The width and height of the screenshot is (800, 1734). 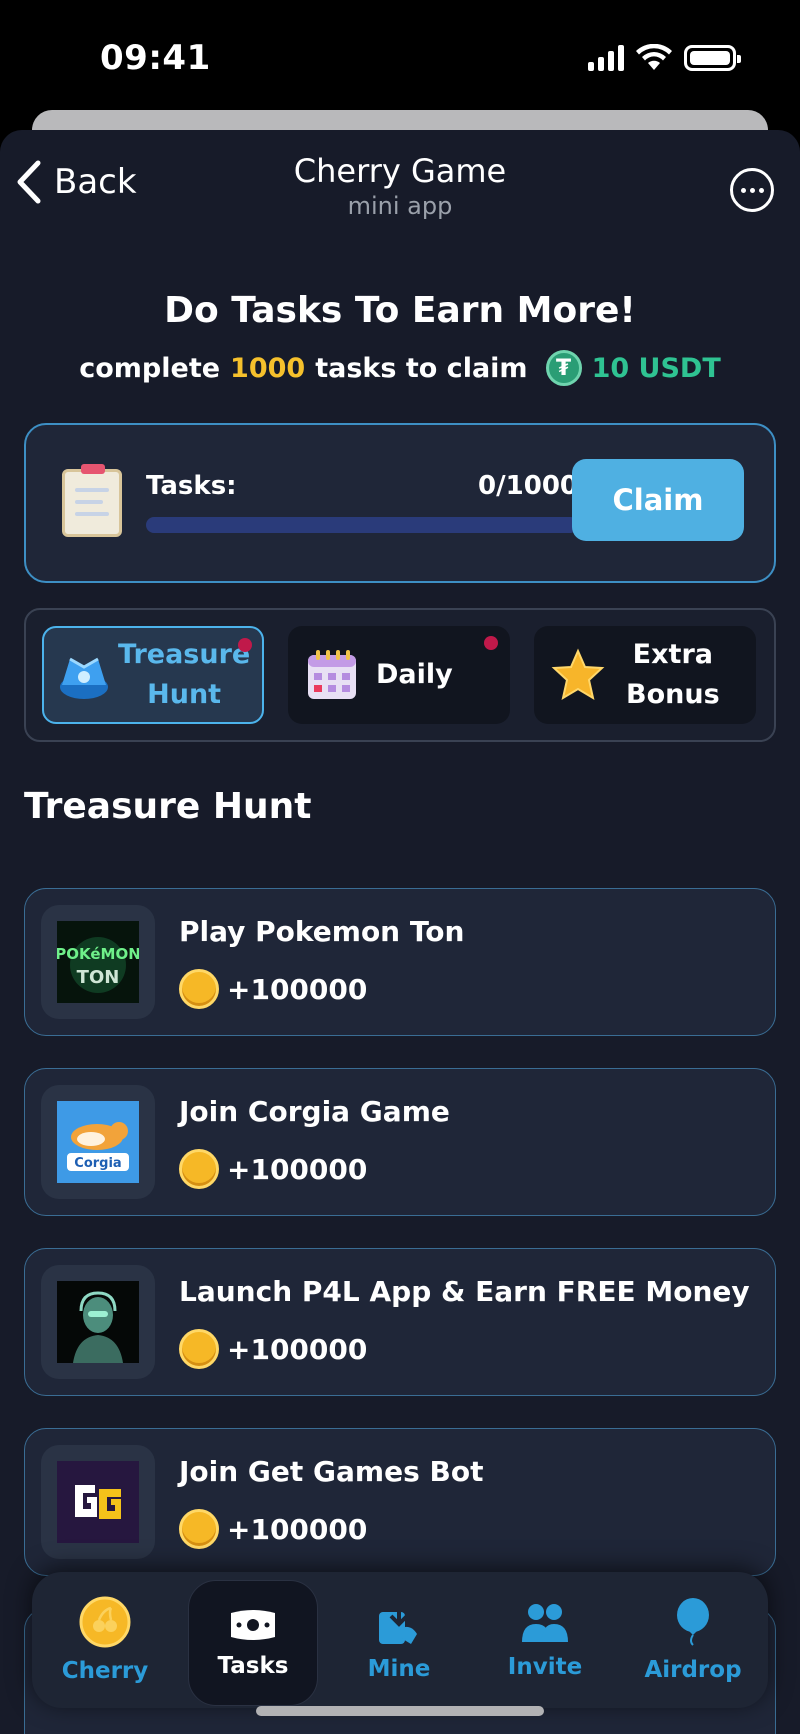 I want to click on nav-cherry: Cherry, so click(x=105, y=1640).